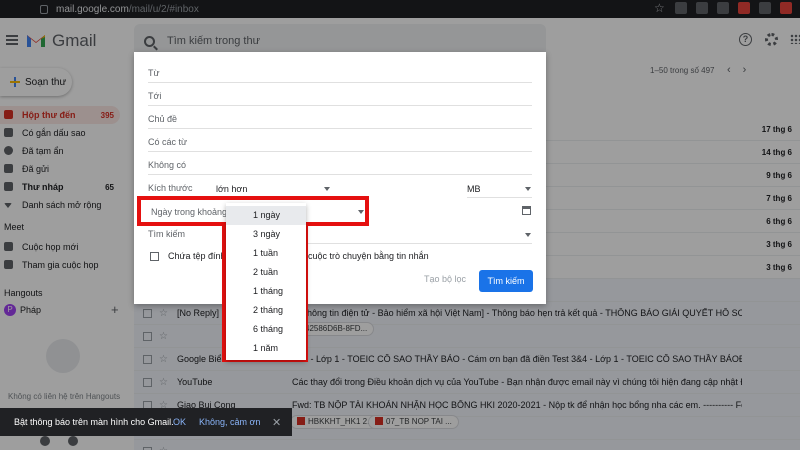 Image resolution: width=800 pixels, height=450 pixels. Describe the element at coordinates (149, 41) in the screenshot. I see `search-icon` at that location.